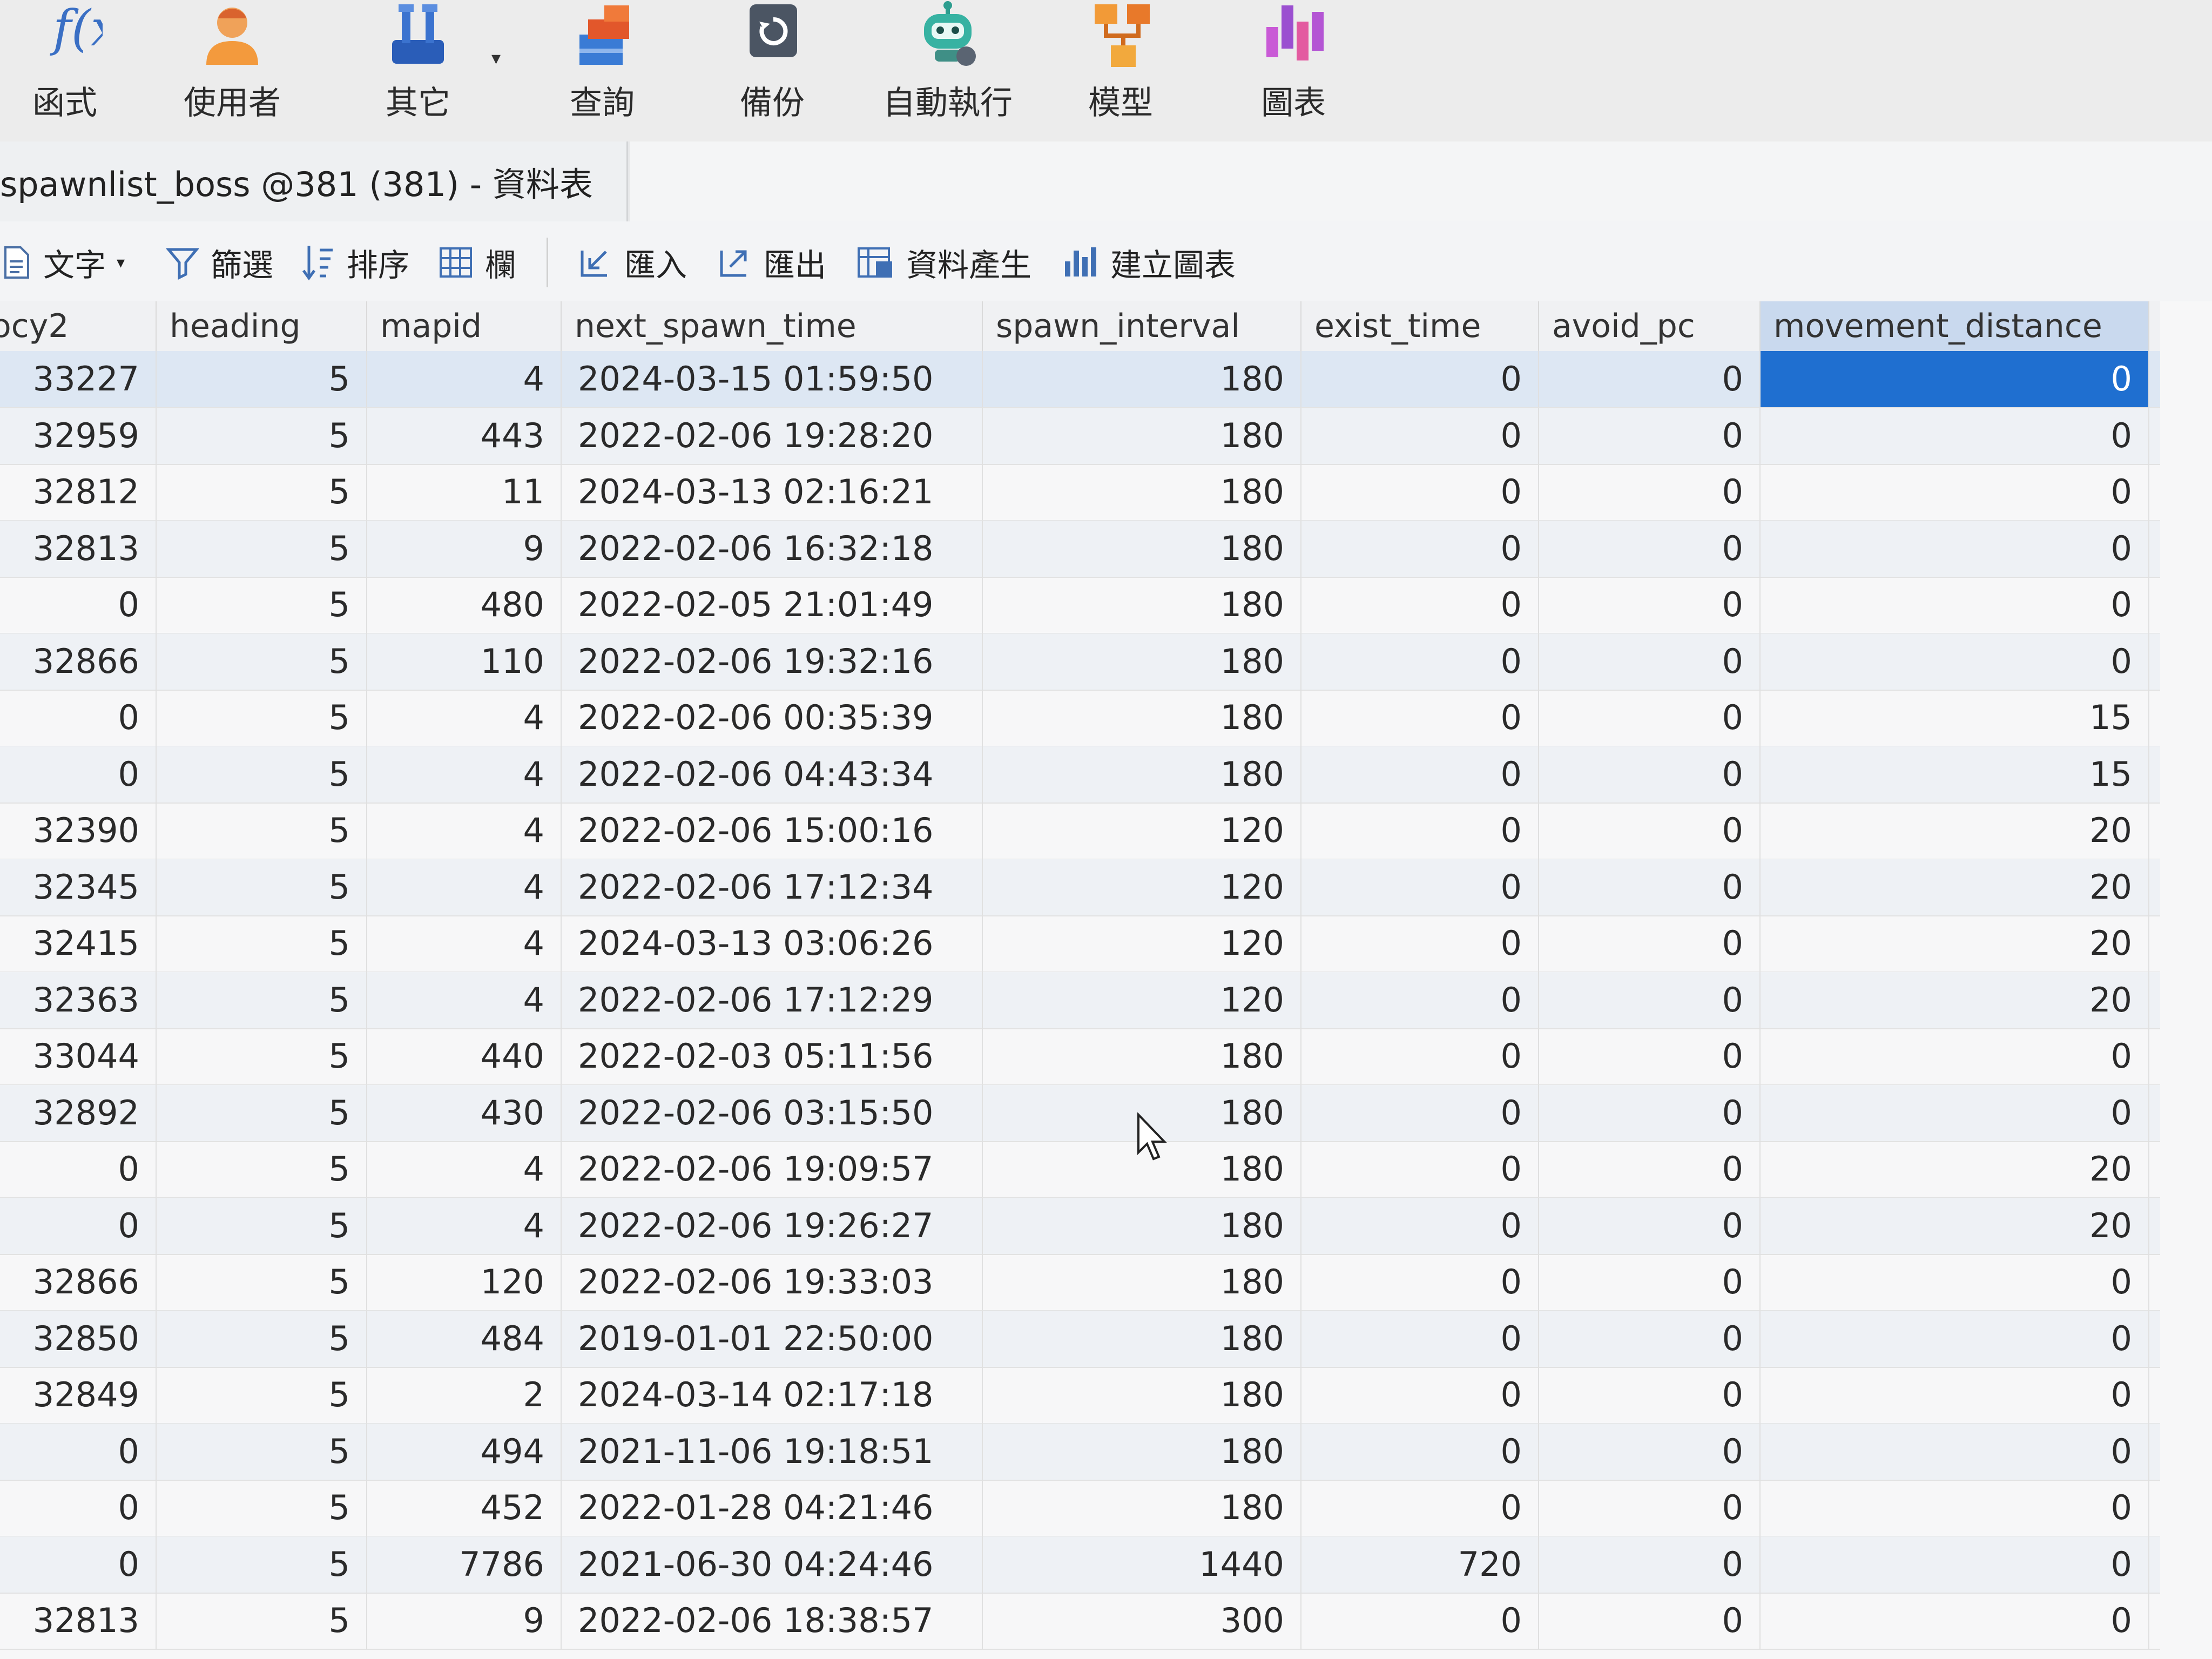 This screenshot has height=1659, width=2212. I want to click on cell-ocy2: 32866, so click(78, 1282).